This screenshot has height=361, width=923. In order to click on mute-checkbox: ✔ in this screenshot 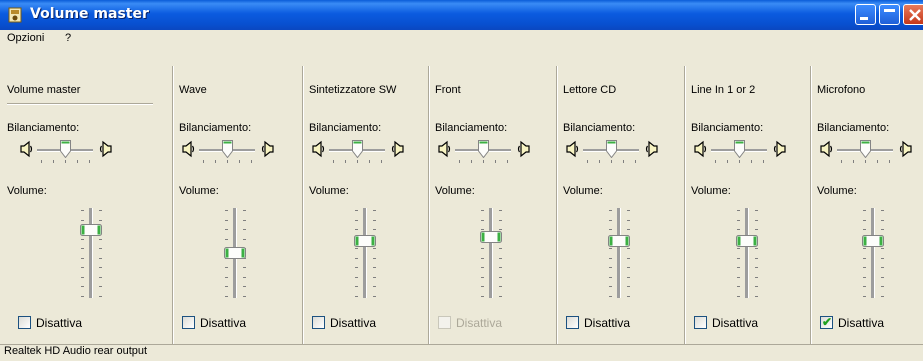, I will do `click(826, 322)`.